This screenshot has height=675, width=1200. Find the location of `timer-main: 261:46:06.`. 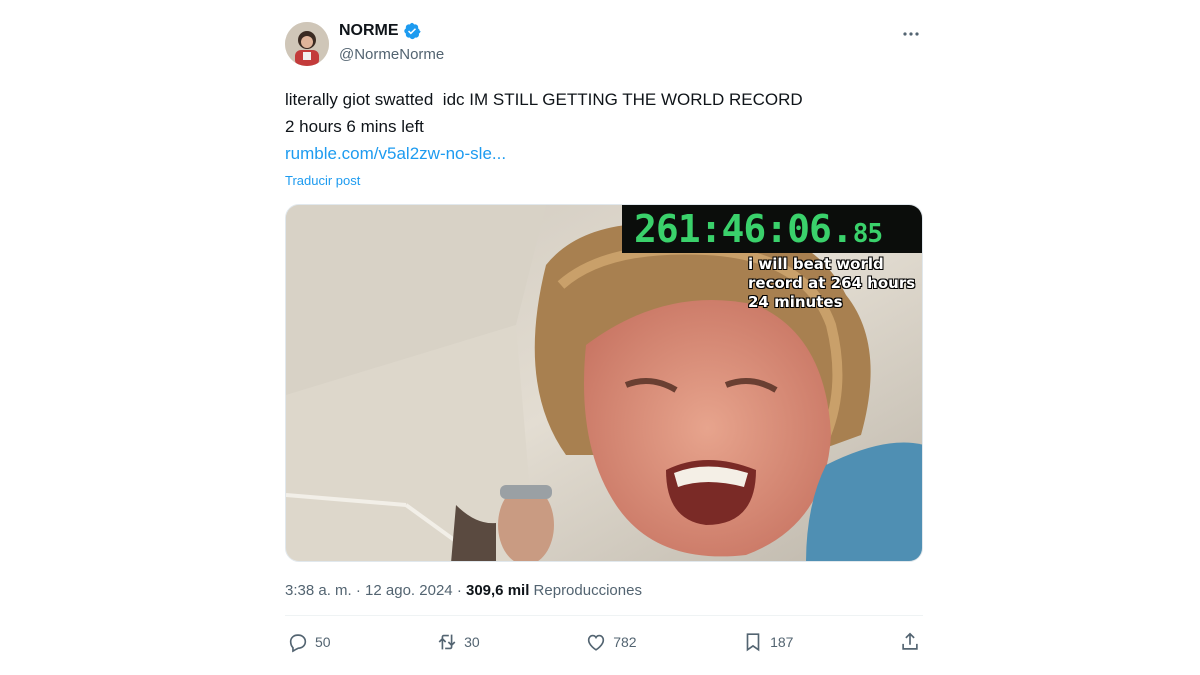

timer-main: 261:46:06. is located at coordinates (744, 229).